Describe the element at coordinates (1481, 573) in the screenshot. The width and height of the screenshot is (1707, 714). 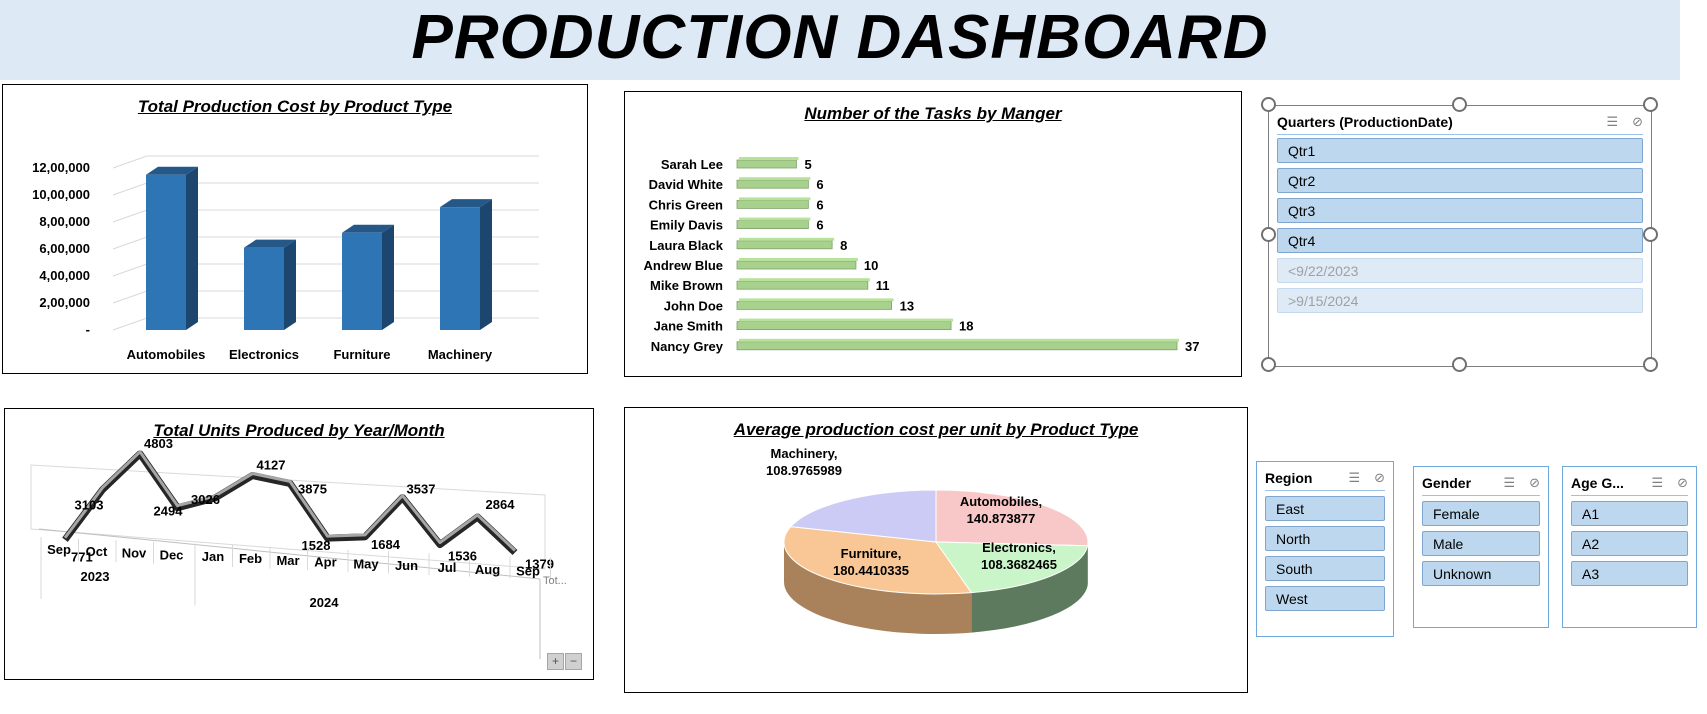
I see `slicer-item-unknown: Unknown` at that location.